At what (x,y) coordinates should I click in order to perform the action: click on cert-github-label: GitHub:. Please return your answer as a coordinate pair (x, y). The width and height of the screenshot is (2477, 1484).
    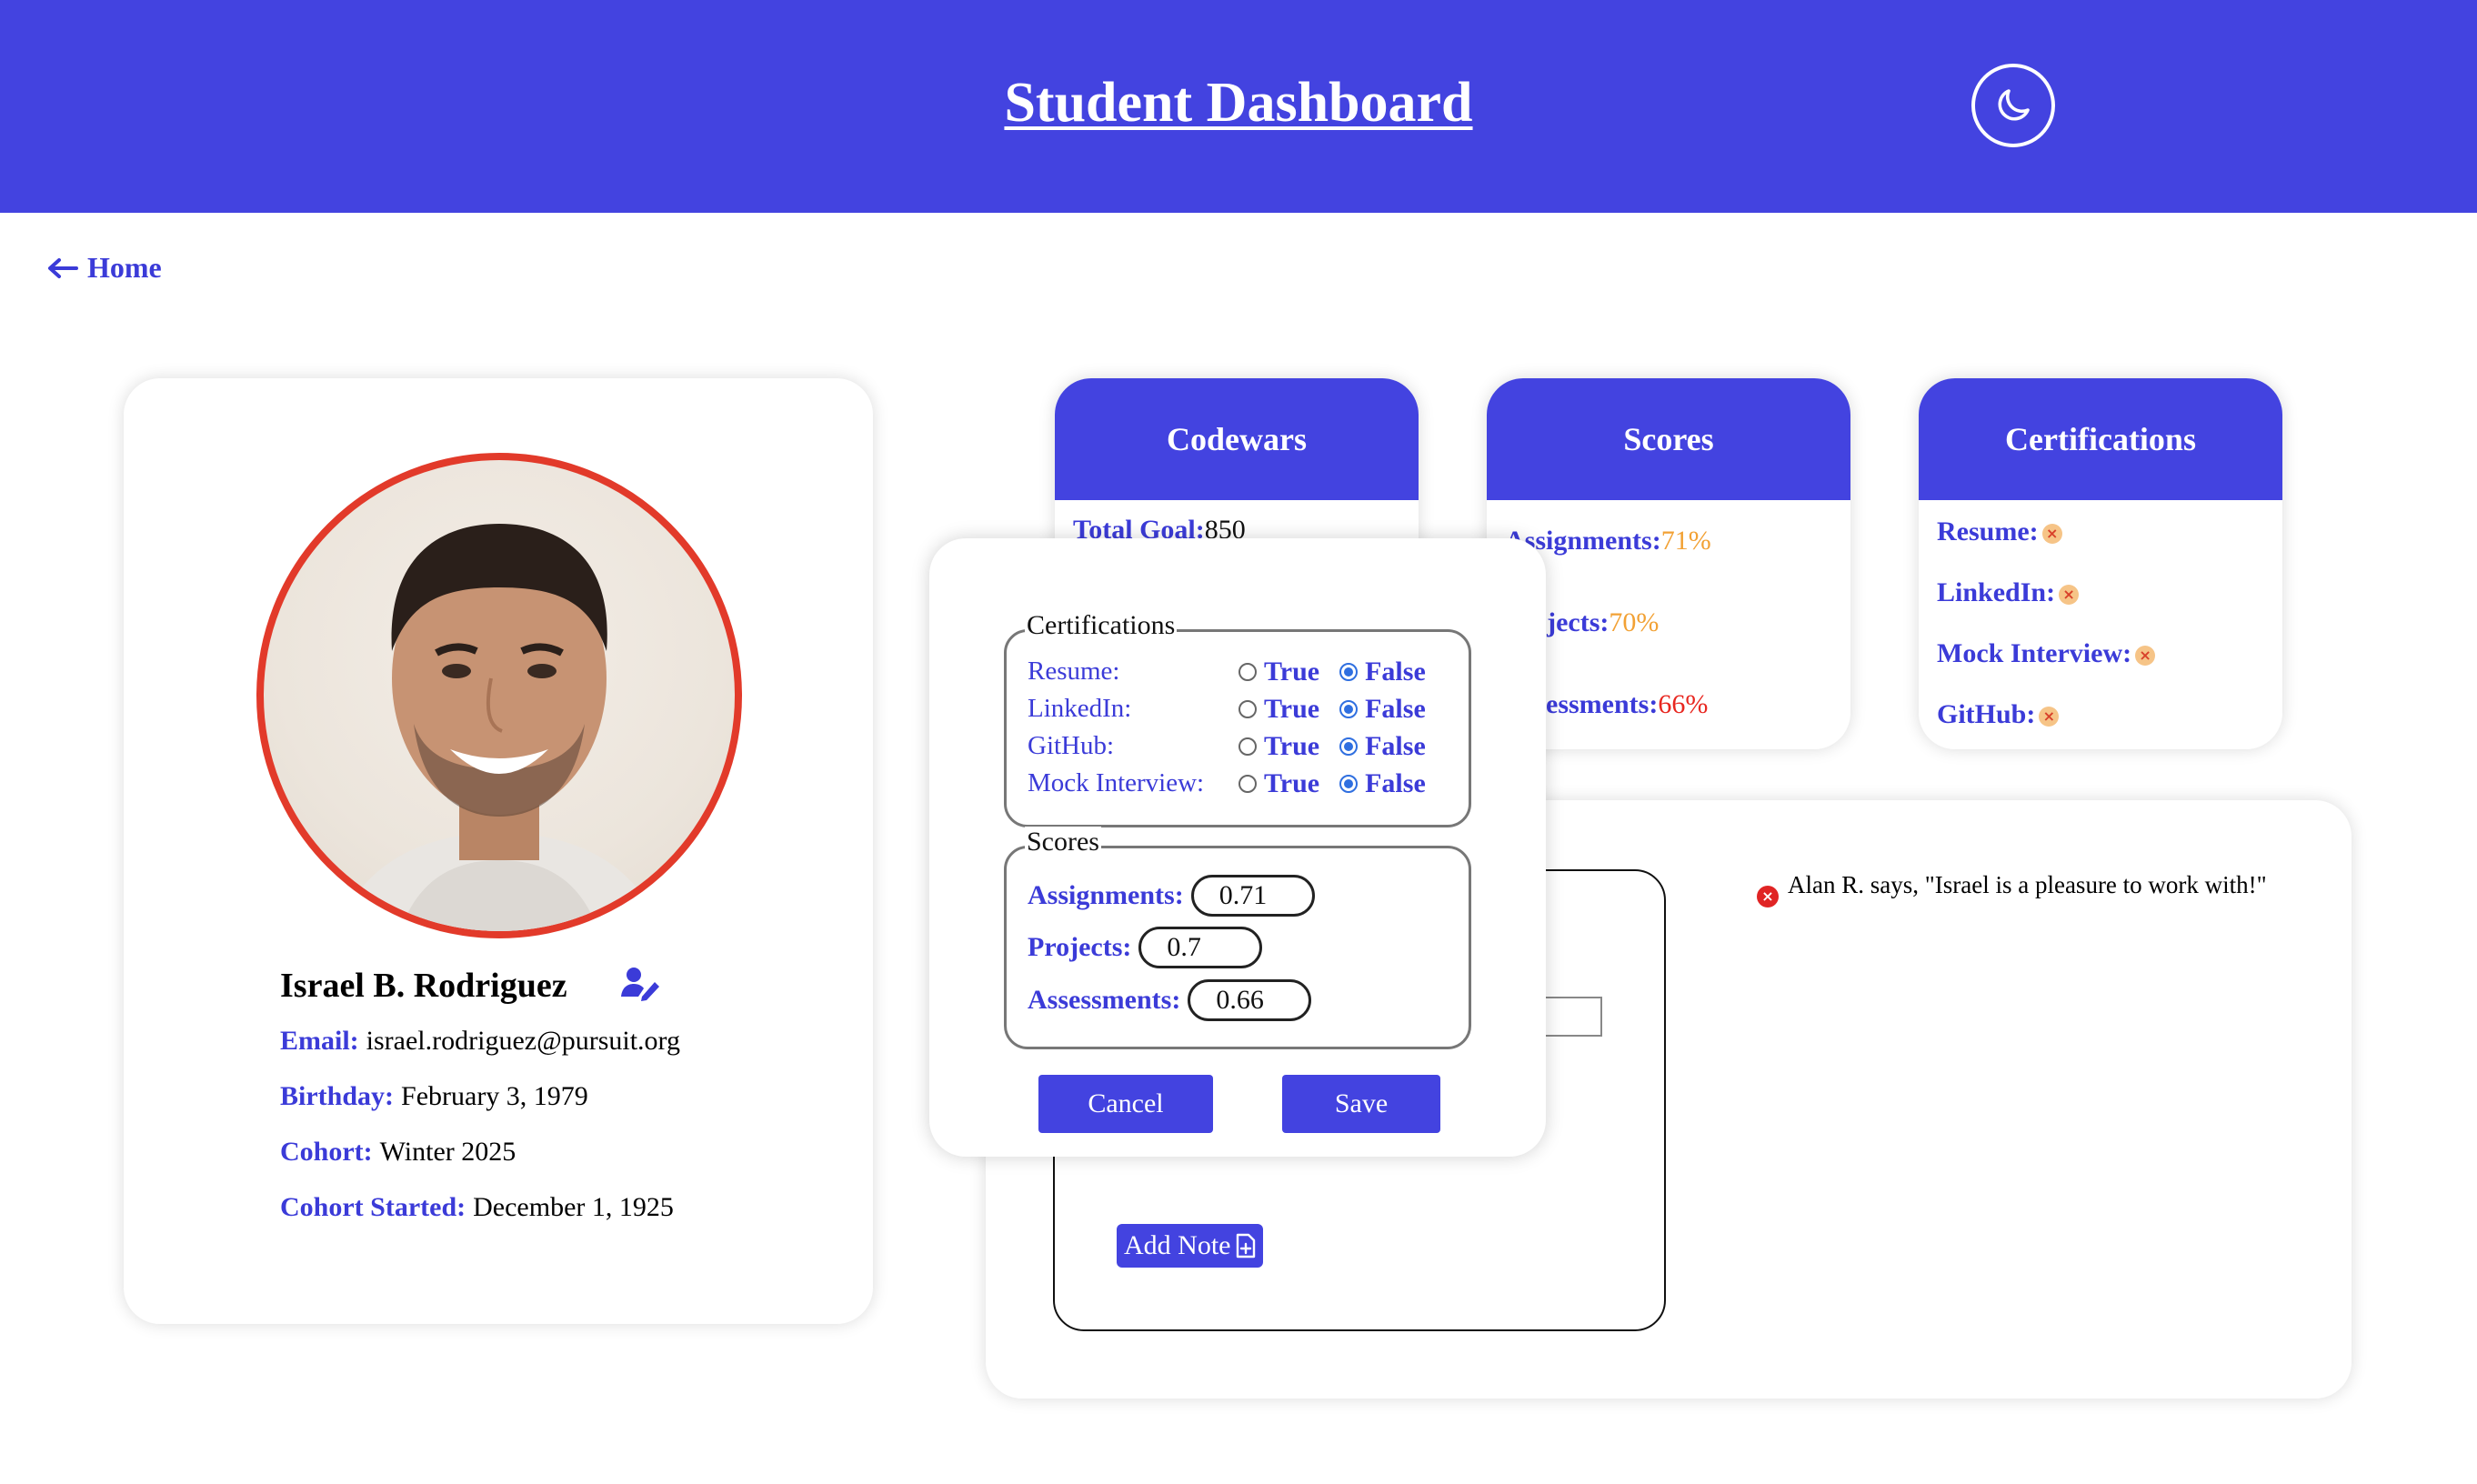
    Looking at the image, I should click on (1987, 714).